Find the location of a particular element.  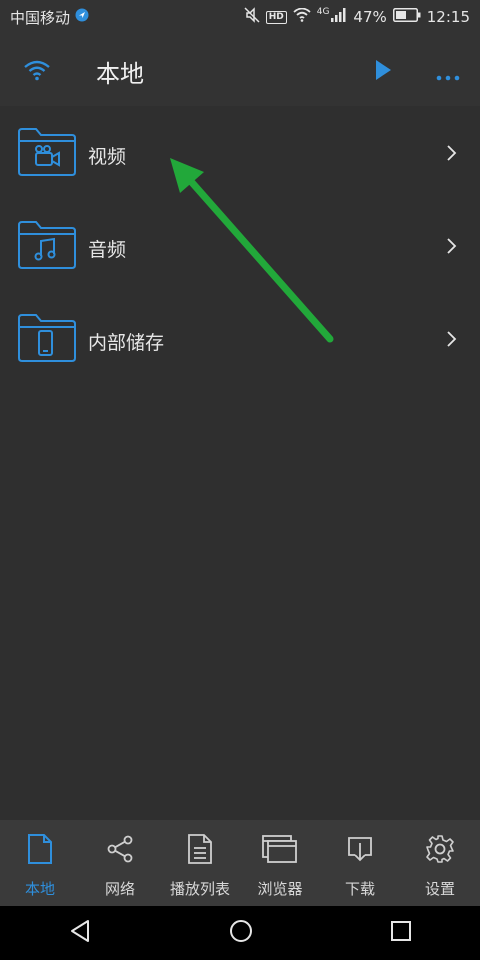

video-camera-icon is located at coordinates (47, 154).